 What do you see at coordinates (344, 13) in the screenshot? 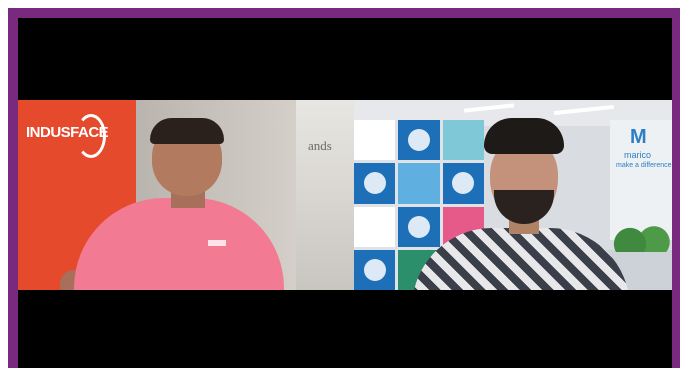
I see `frame-border-top` at bounding box center [344, 13].